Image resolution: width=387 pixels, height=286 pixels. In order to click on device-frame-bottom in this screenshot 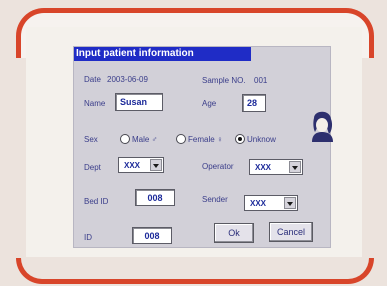, I will do `click(195, 271)`.